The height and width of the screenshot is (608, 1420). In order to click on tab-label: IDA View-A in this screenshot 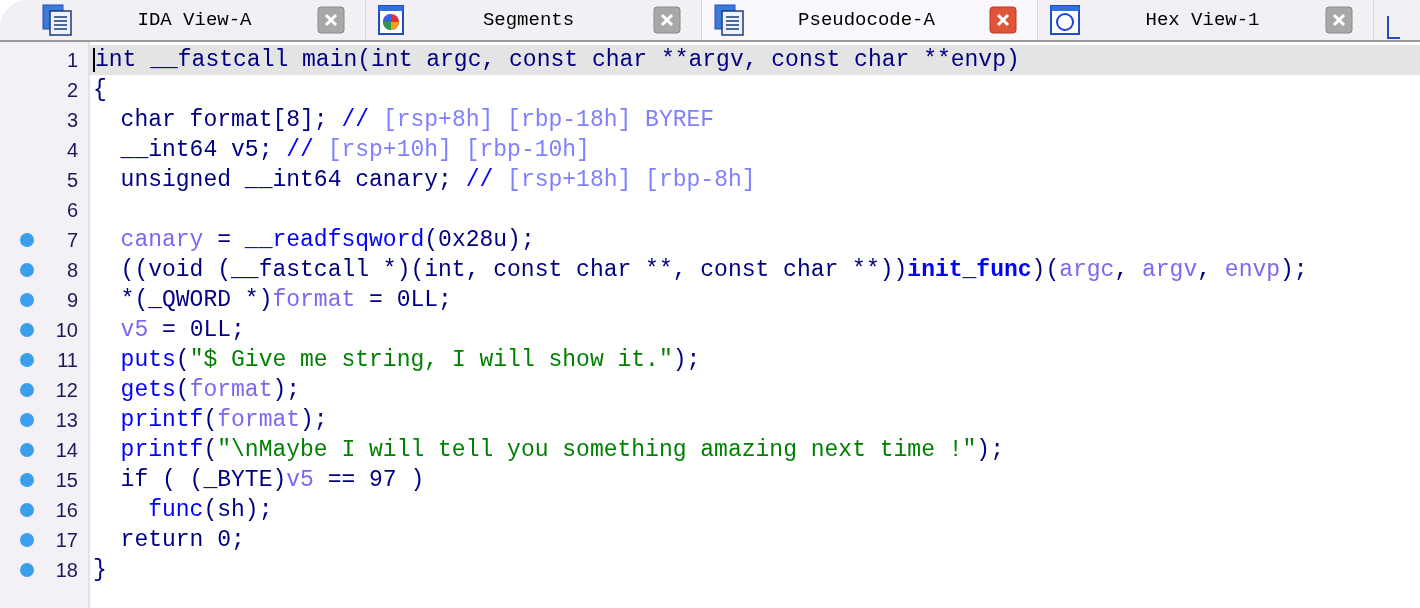, I will do `click(194, 20)`.